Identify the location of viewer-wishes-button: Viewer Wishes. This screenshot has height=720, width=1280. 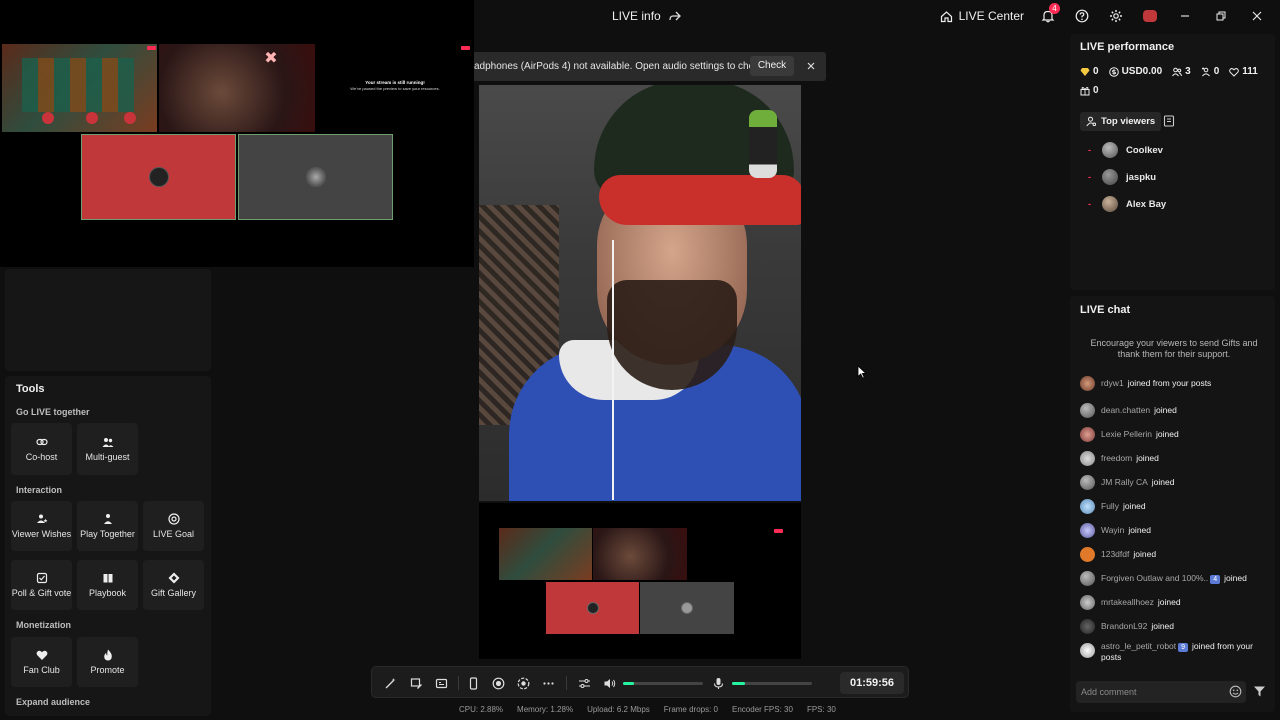
(41, 526).